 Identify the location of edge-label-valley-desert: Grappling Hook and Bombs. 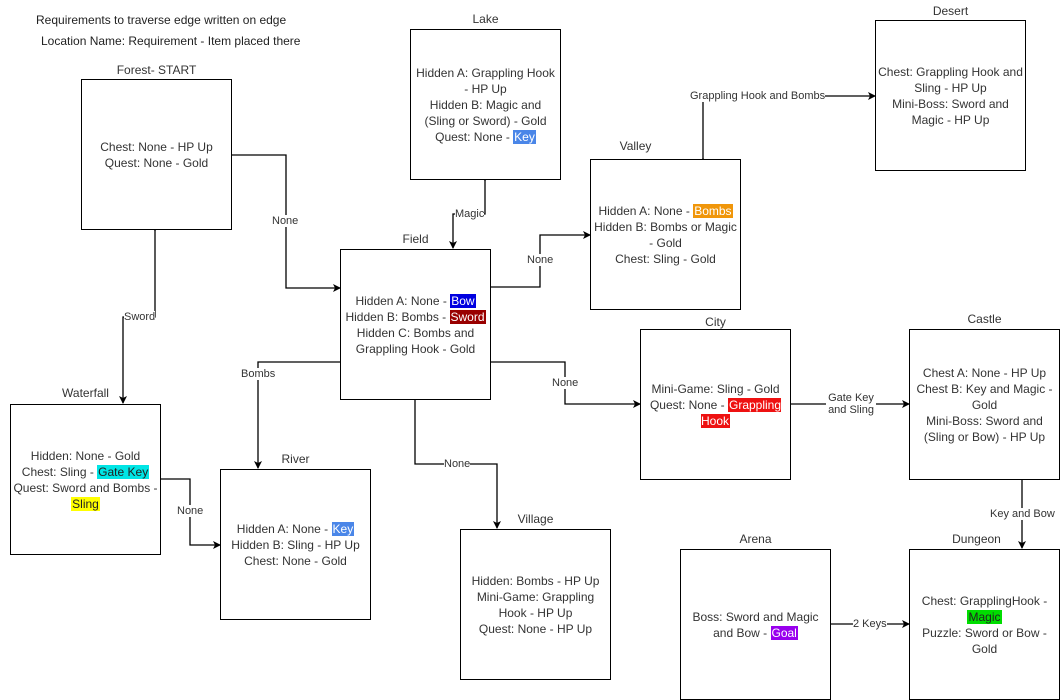
(758, 96).